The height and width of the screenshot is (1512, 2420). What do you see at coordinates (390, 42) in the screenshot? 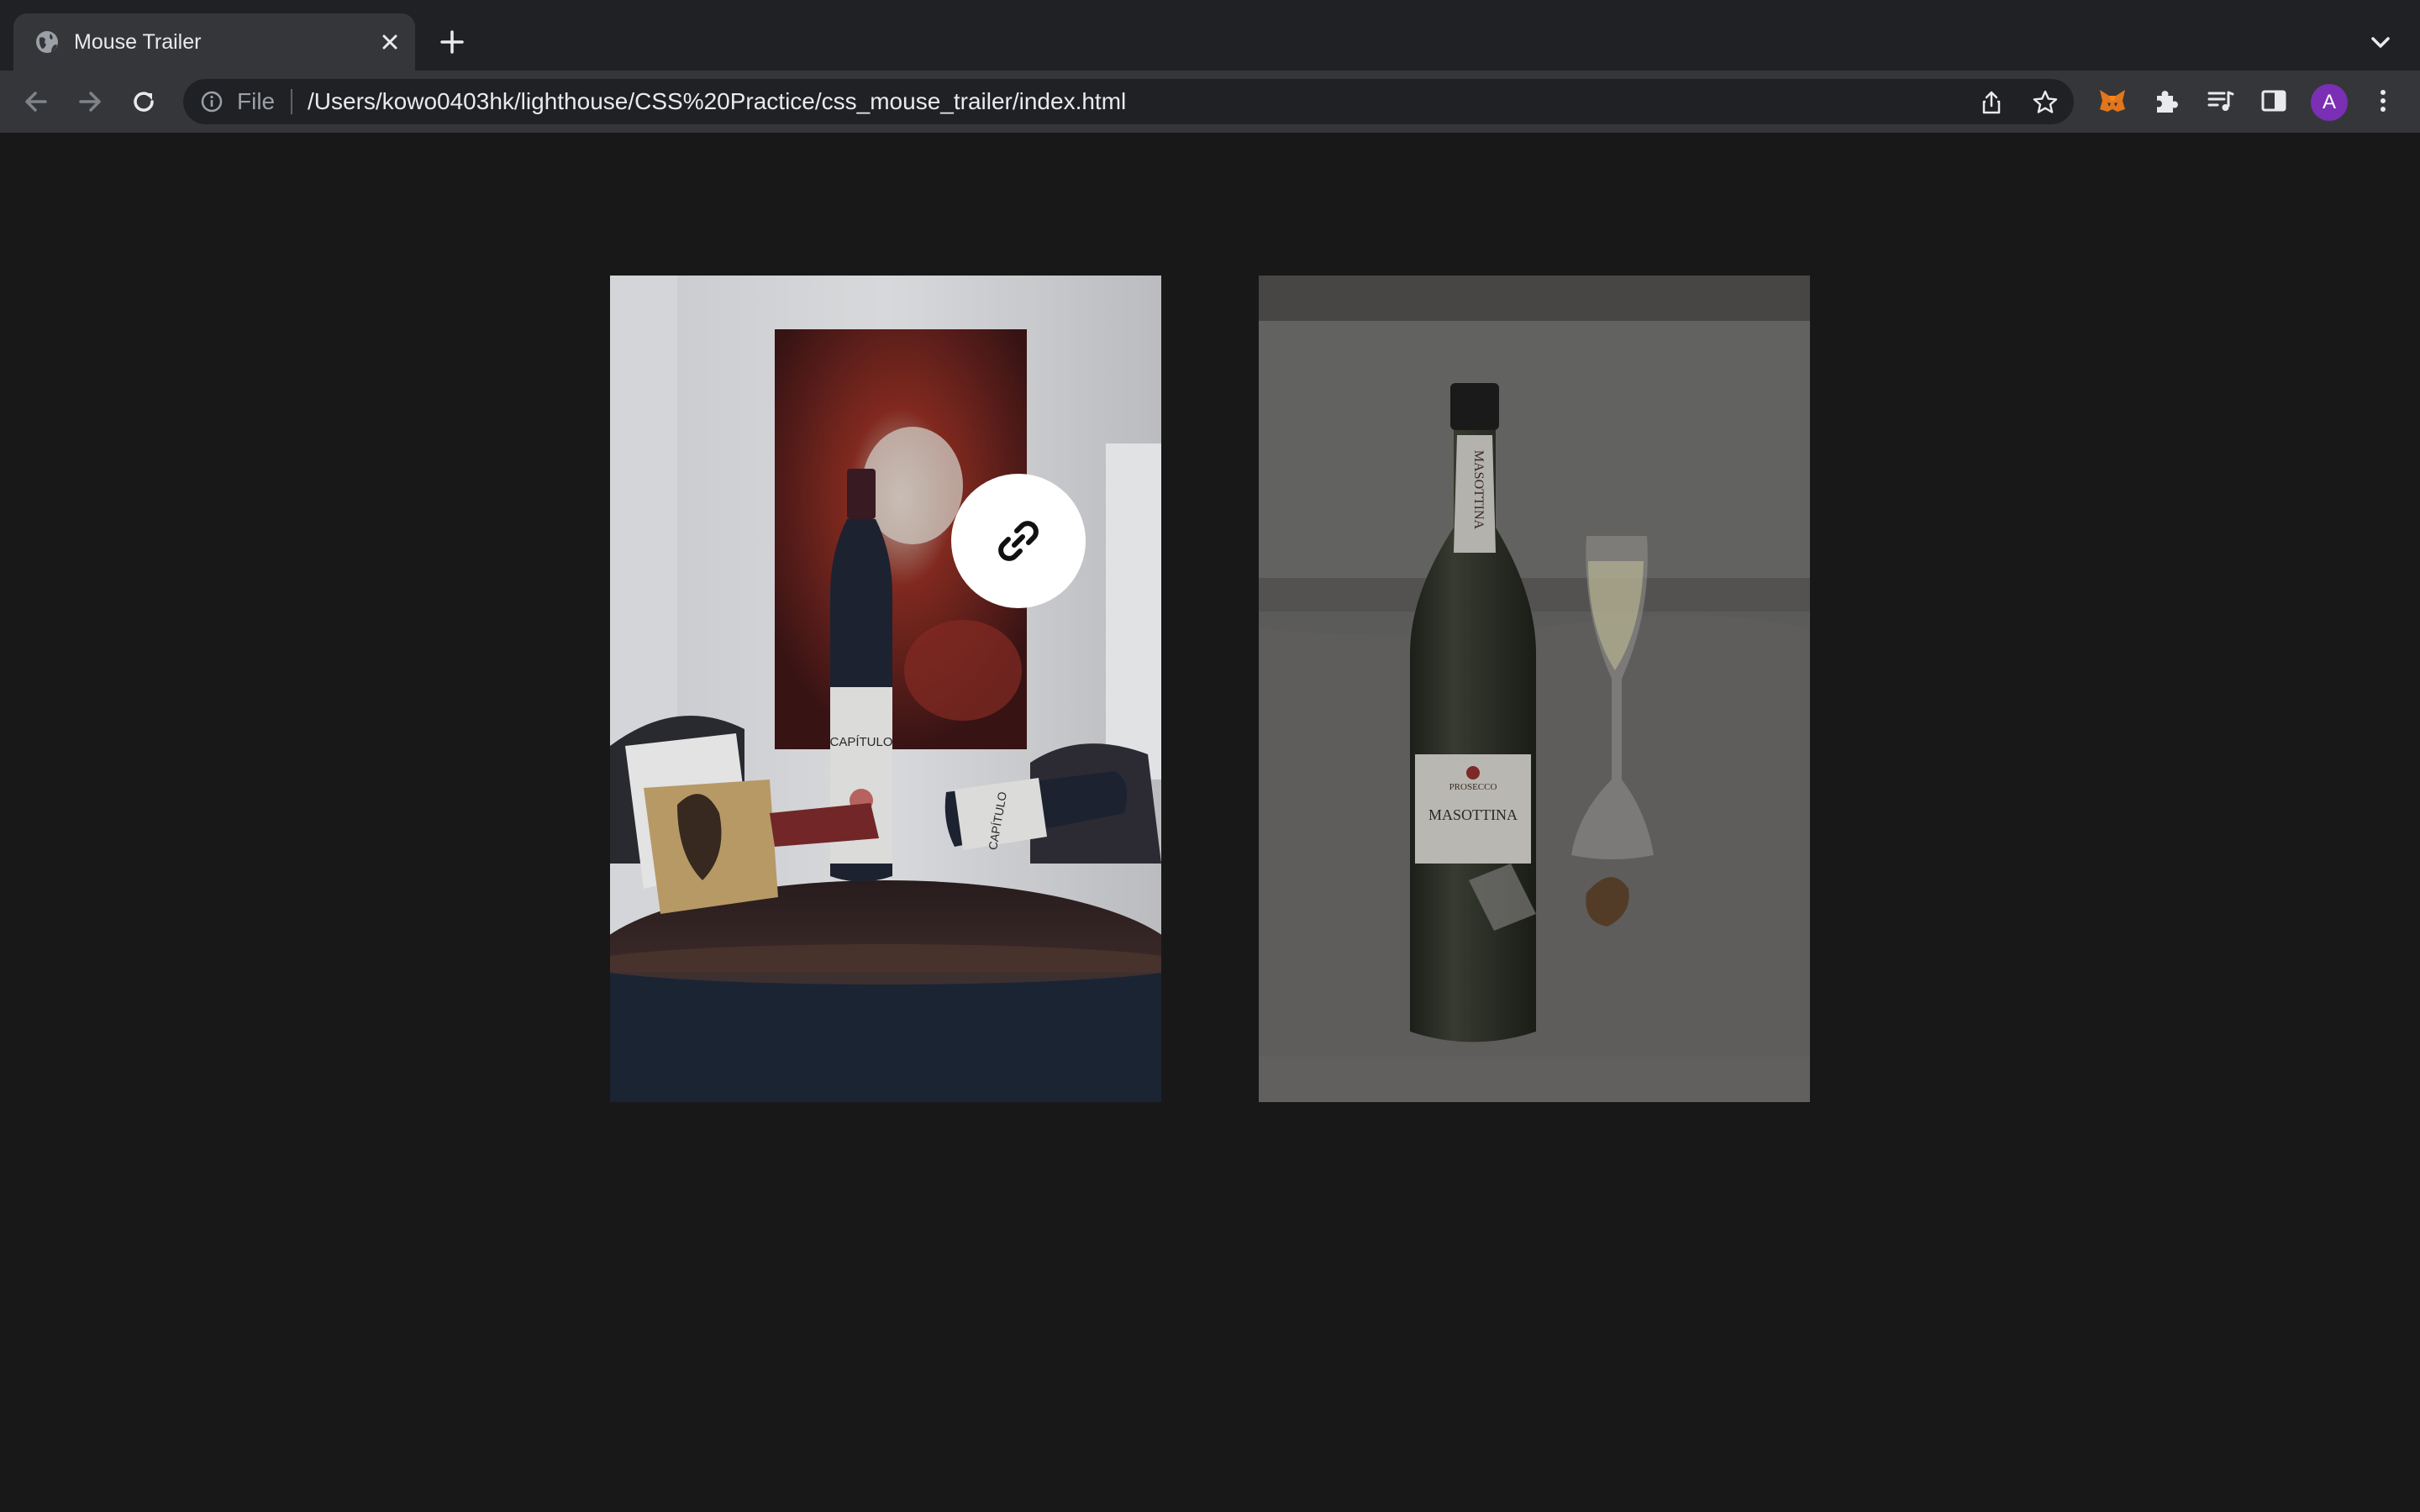
I see `close-icon` at bounding box center [390, 42].